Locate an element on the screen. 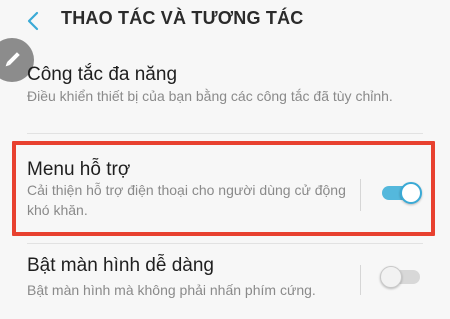 This screenshot has width=450, height=319. easy-screen-turn-on-toggle is located at coordinates (401, 276).